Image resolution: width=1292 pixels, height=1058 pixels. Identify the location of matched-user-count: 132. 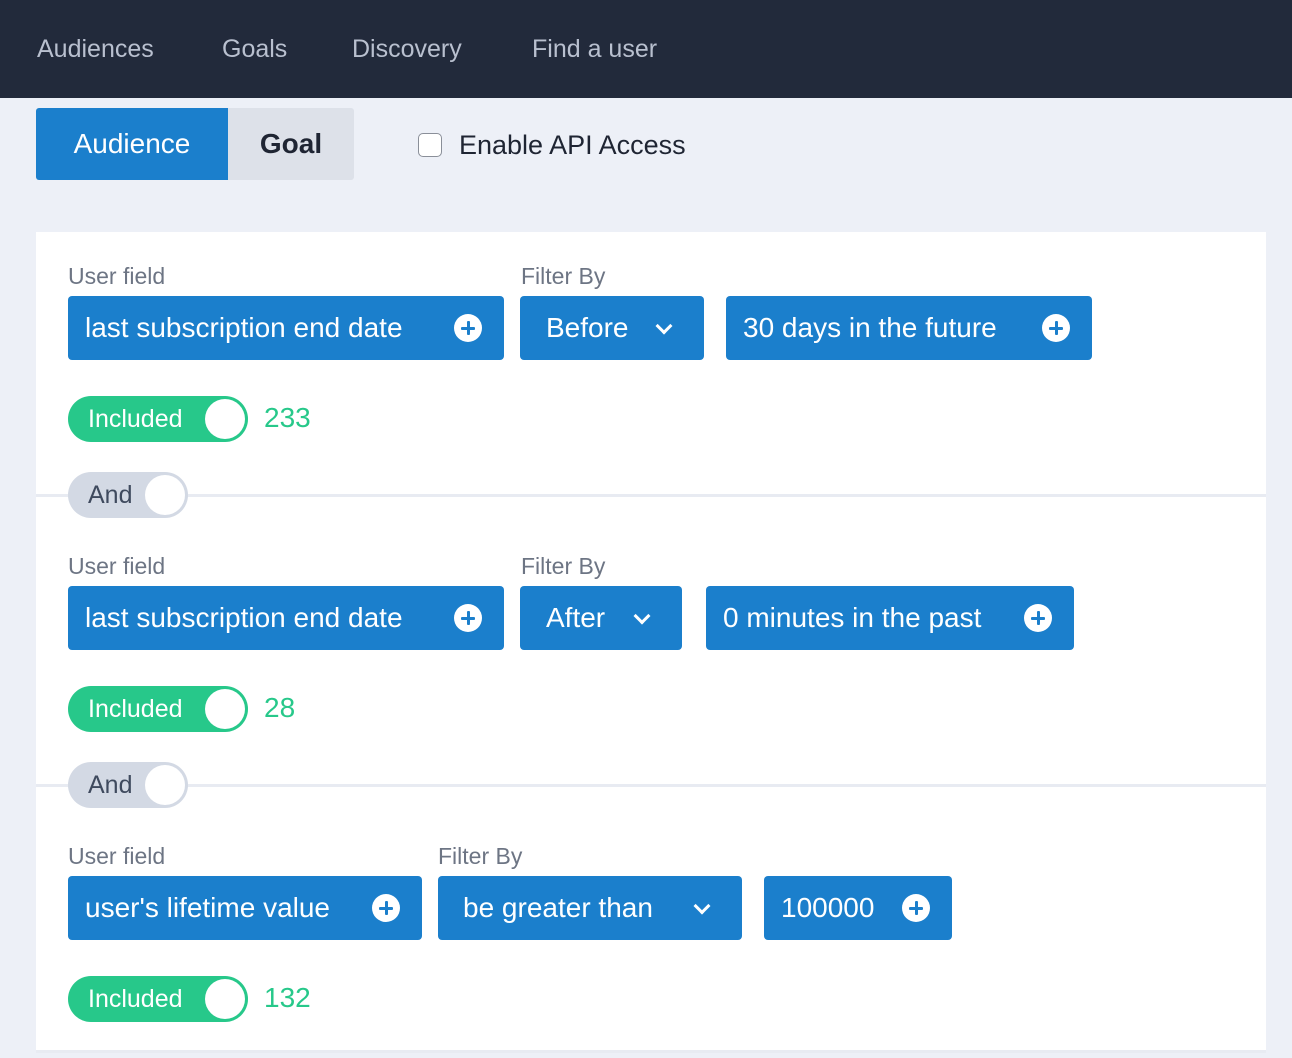
(287, 997).